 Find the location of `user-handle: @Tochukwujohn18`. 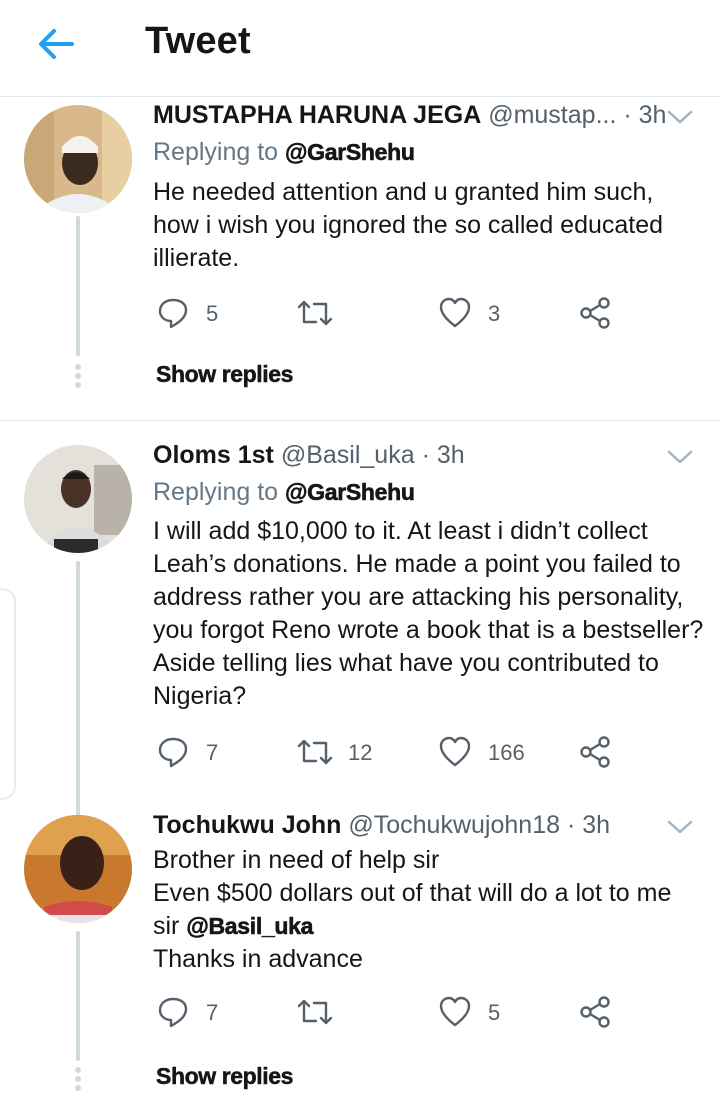

user-handle: @Tochukwujohn18 is located at coordinates (454, 825).